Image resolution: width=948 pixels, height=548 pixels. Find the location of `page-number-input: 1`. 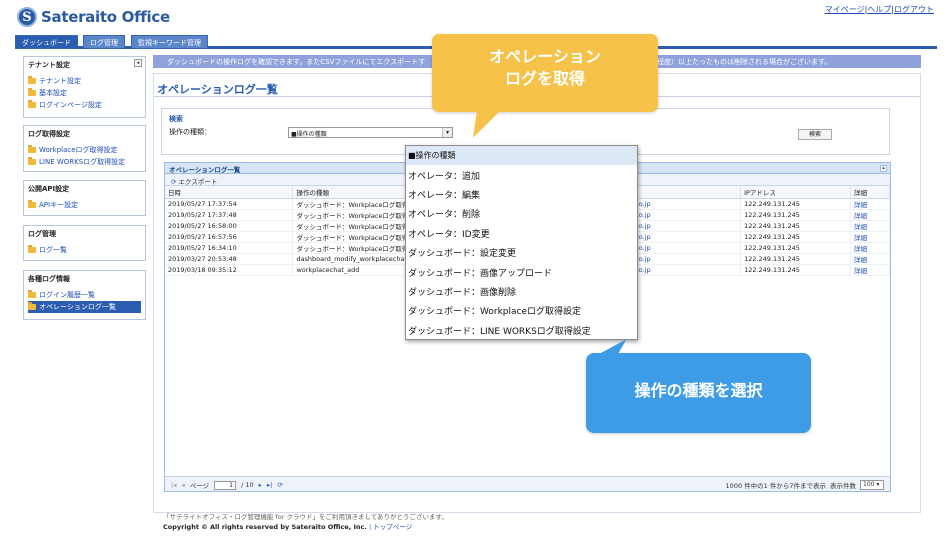

page-number-input: 1 is located at coordinates (225, 485).